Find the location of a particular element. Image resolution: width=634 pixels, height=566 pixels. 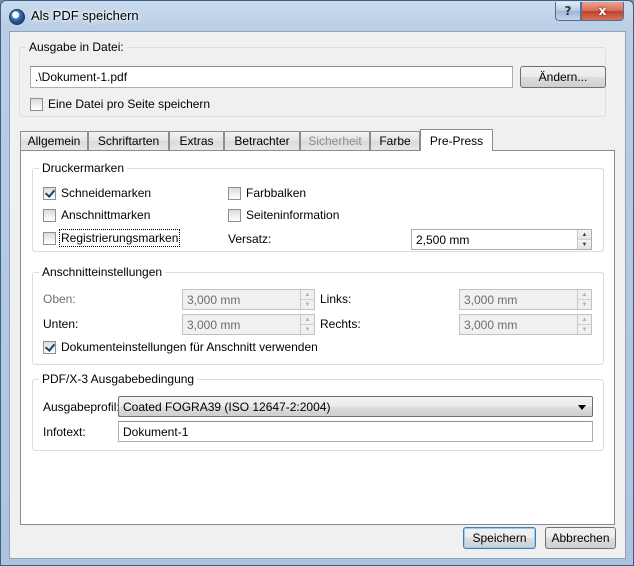

tab-schriftarten: Schriftarten is located at coordinates (128, 140).